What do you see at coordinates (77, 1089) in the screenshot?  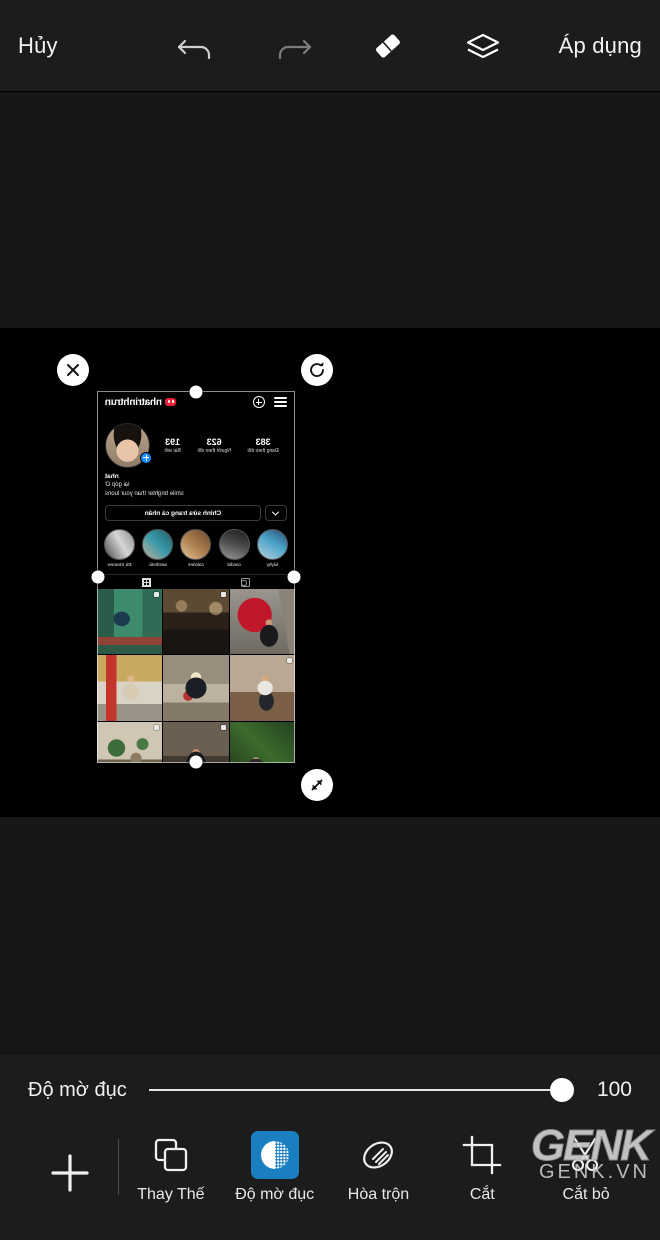 I see `opacity-slider-label: Độ mờ đục` at bounding box center [77, 1089].